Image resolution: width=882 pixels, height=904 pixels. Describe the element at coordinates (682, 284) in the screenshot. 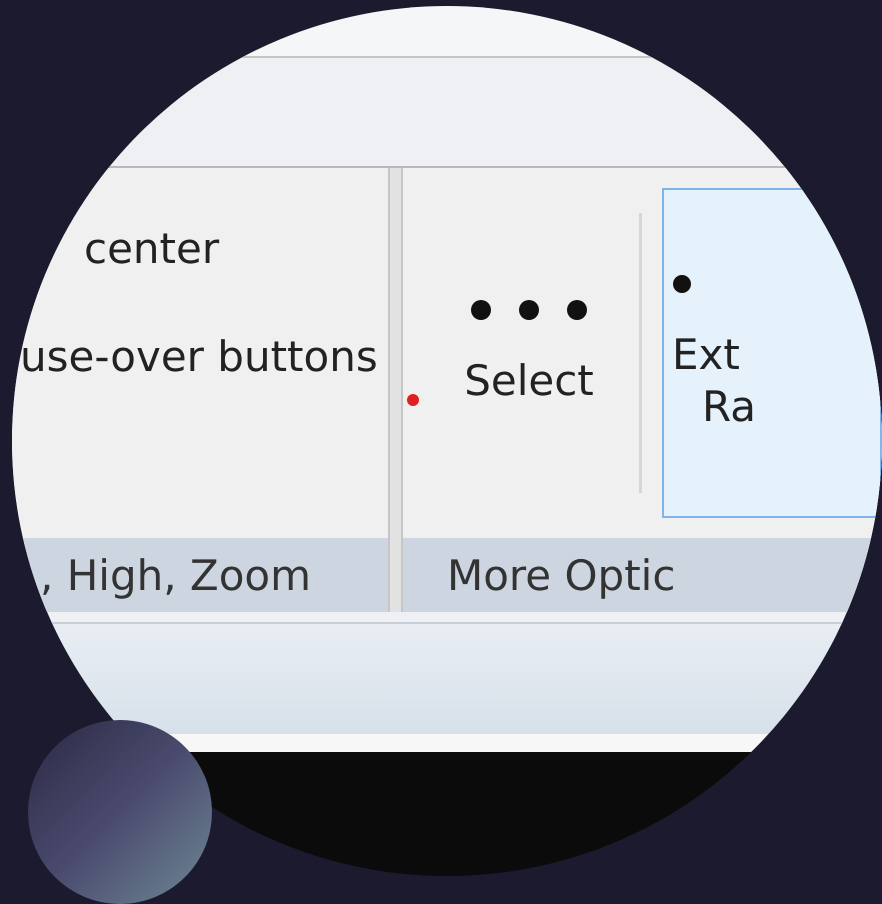

I see `dot-icon` at that location.